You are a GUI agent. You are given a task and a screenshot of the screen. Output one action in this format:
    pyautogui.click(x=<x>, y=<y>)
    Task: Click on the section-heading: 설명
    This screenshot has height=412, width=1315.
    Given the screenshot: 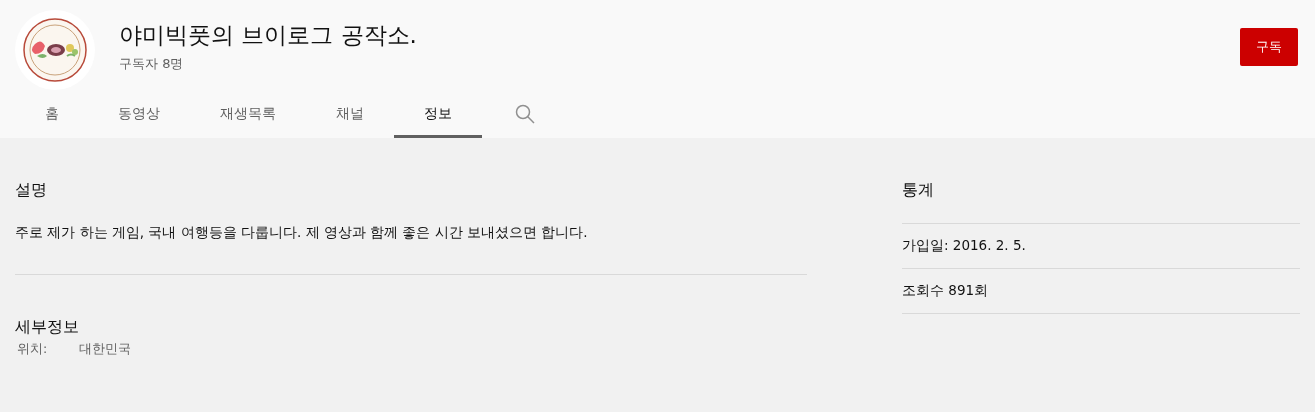 What is the action you would take?
    pyautogui.click(x=31, y=190)
    